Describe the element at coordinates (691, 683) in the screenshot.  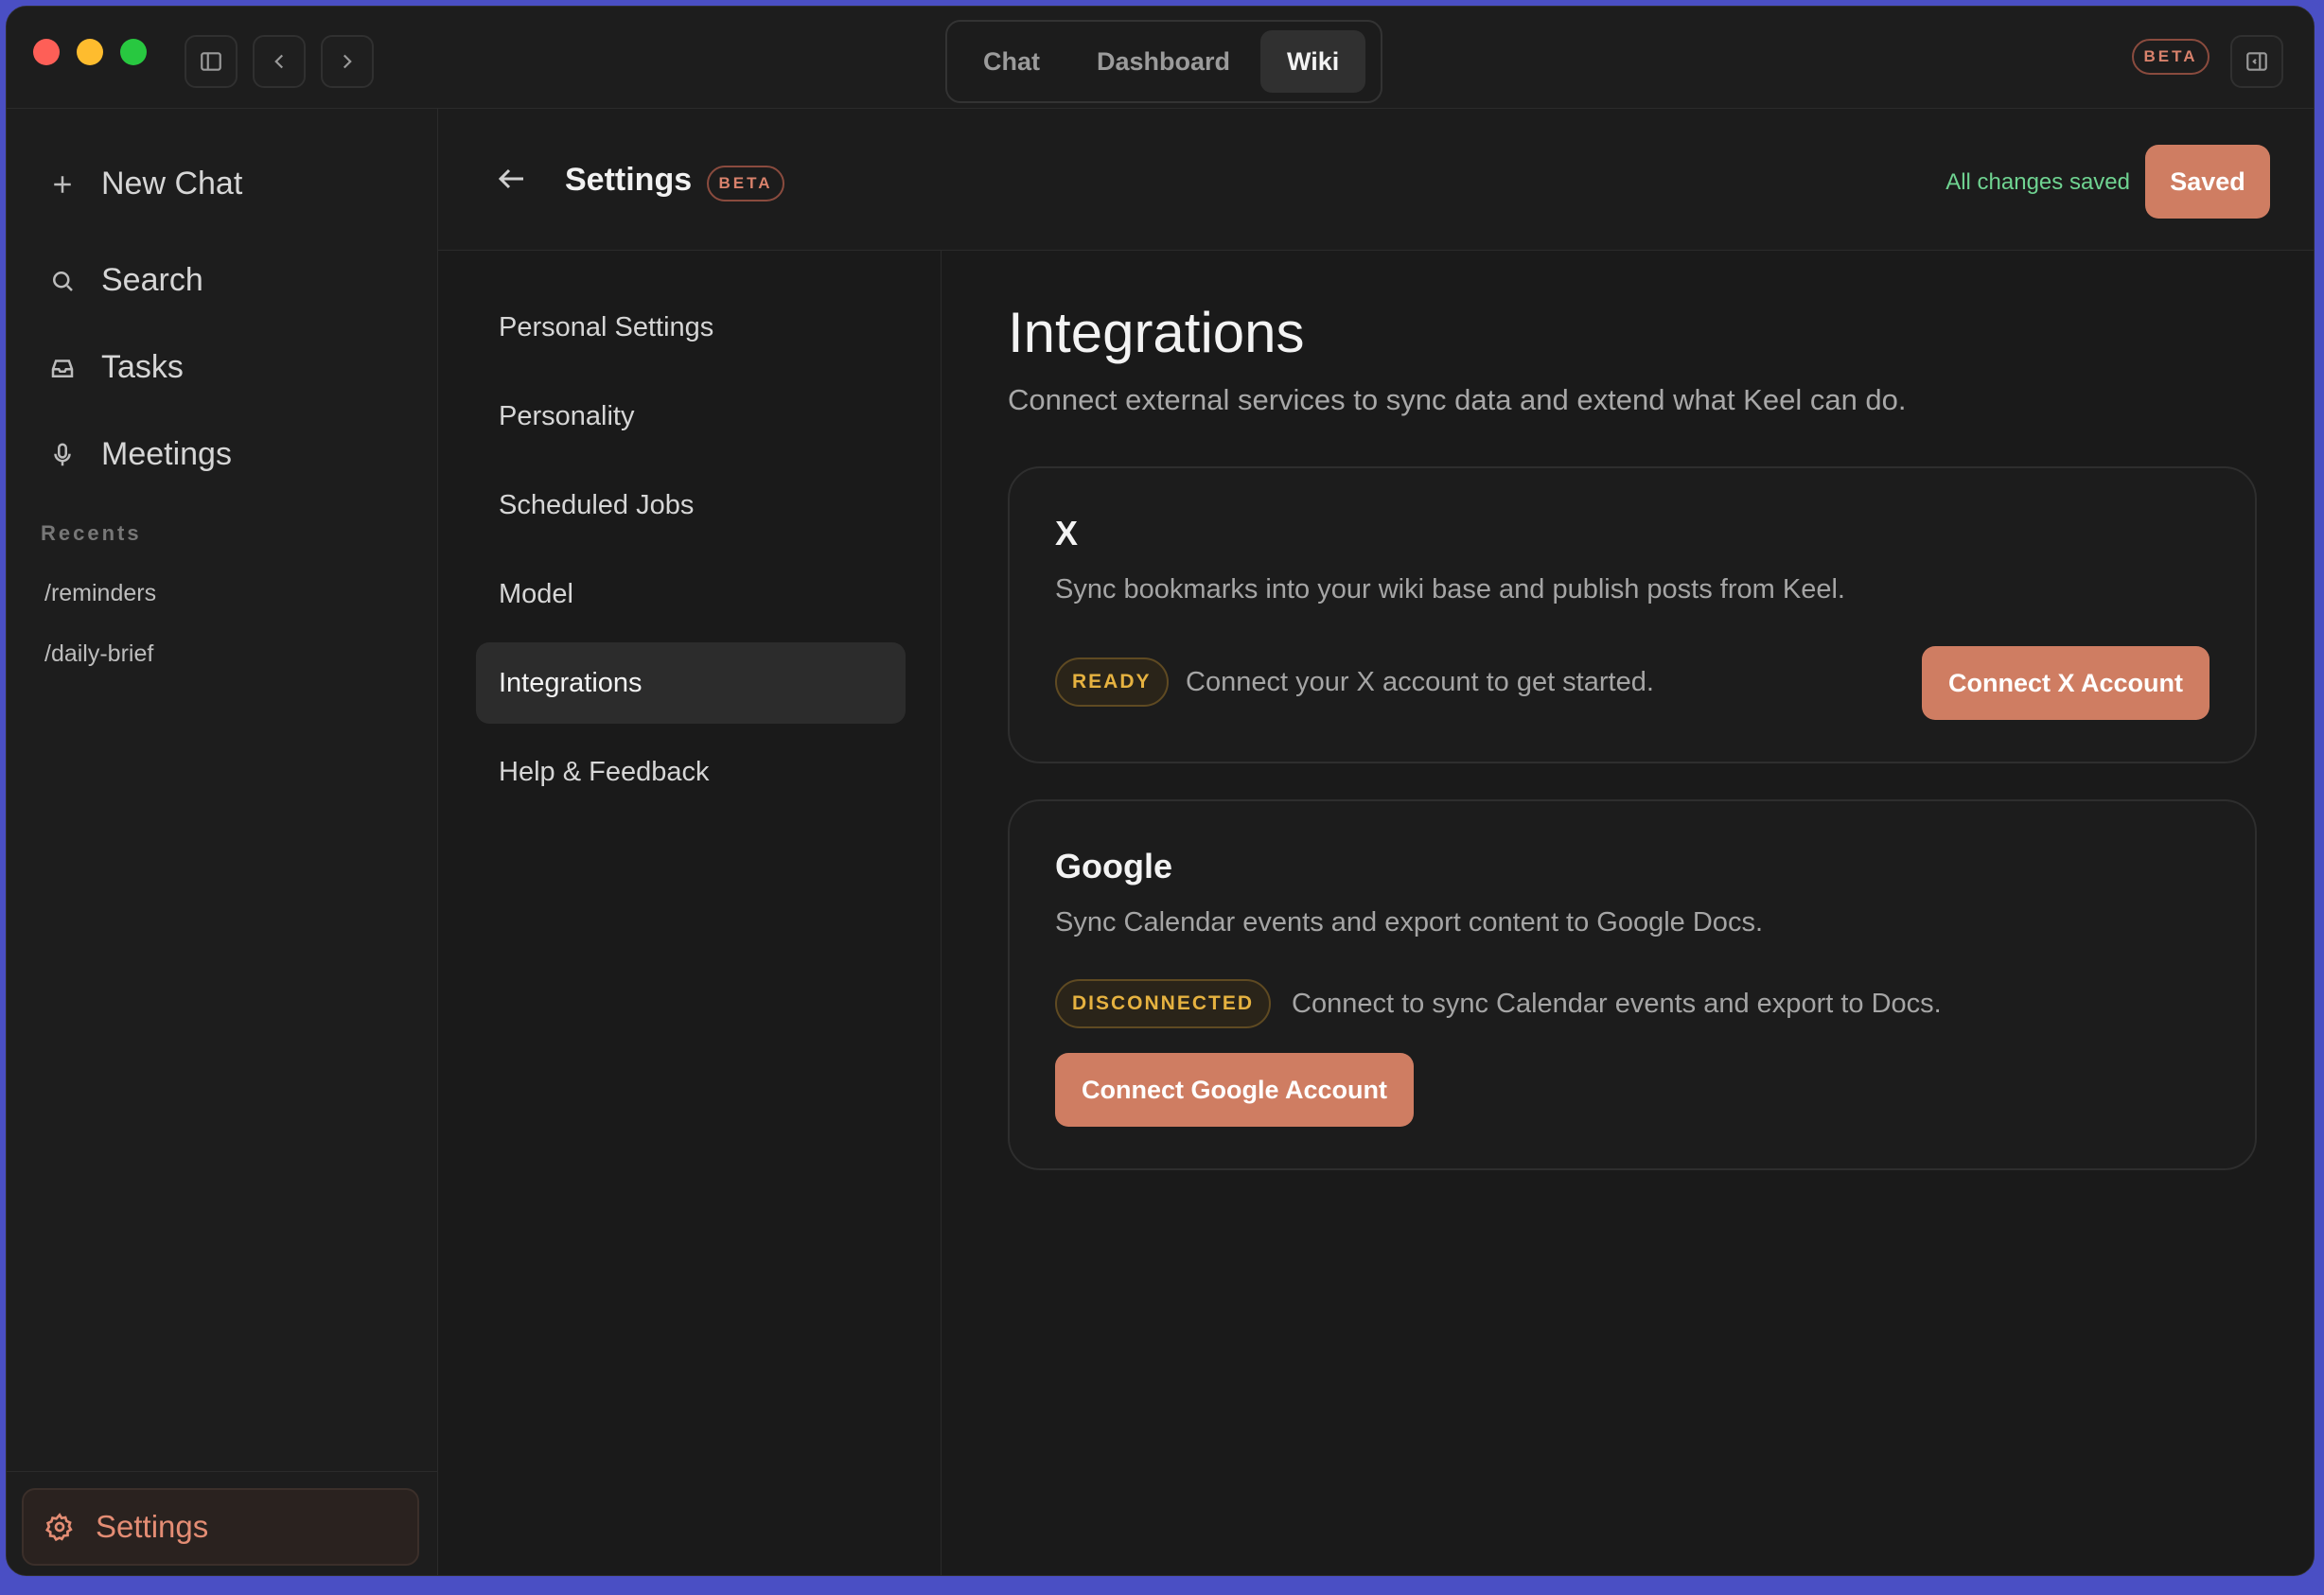
I see `nav-integrations: Integrations` at that location.